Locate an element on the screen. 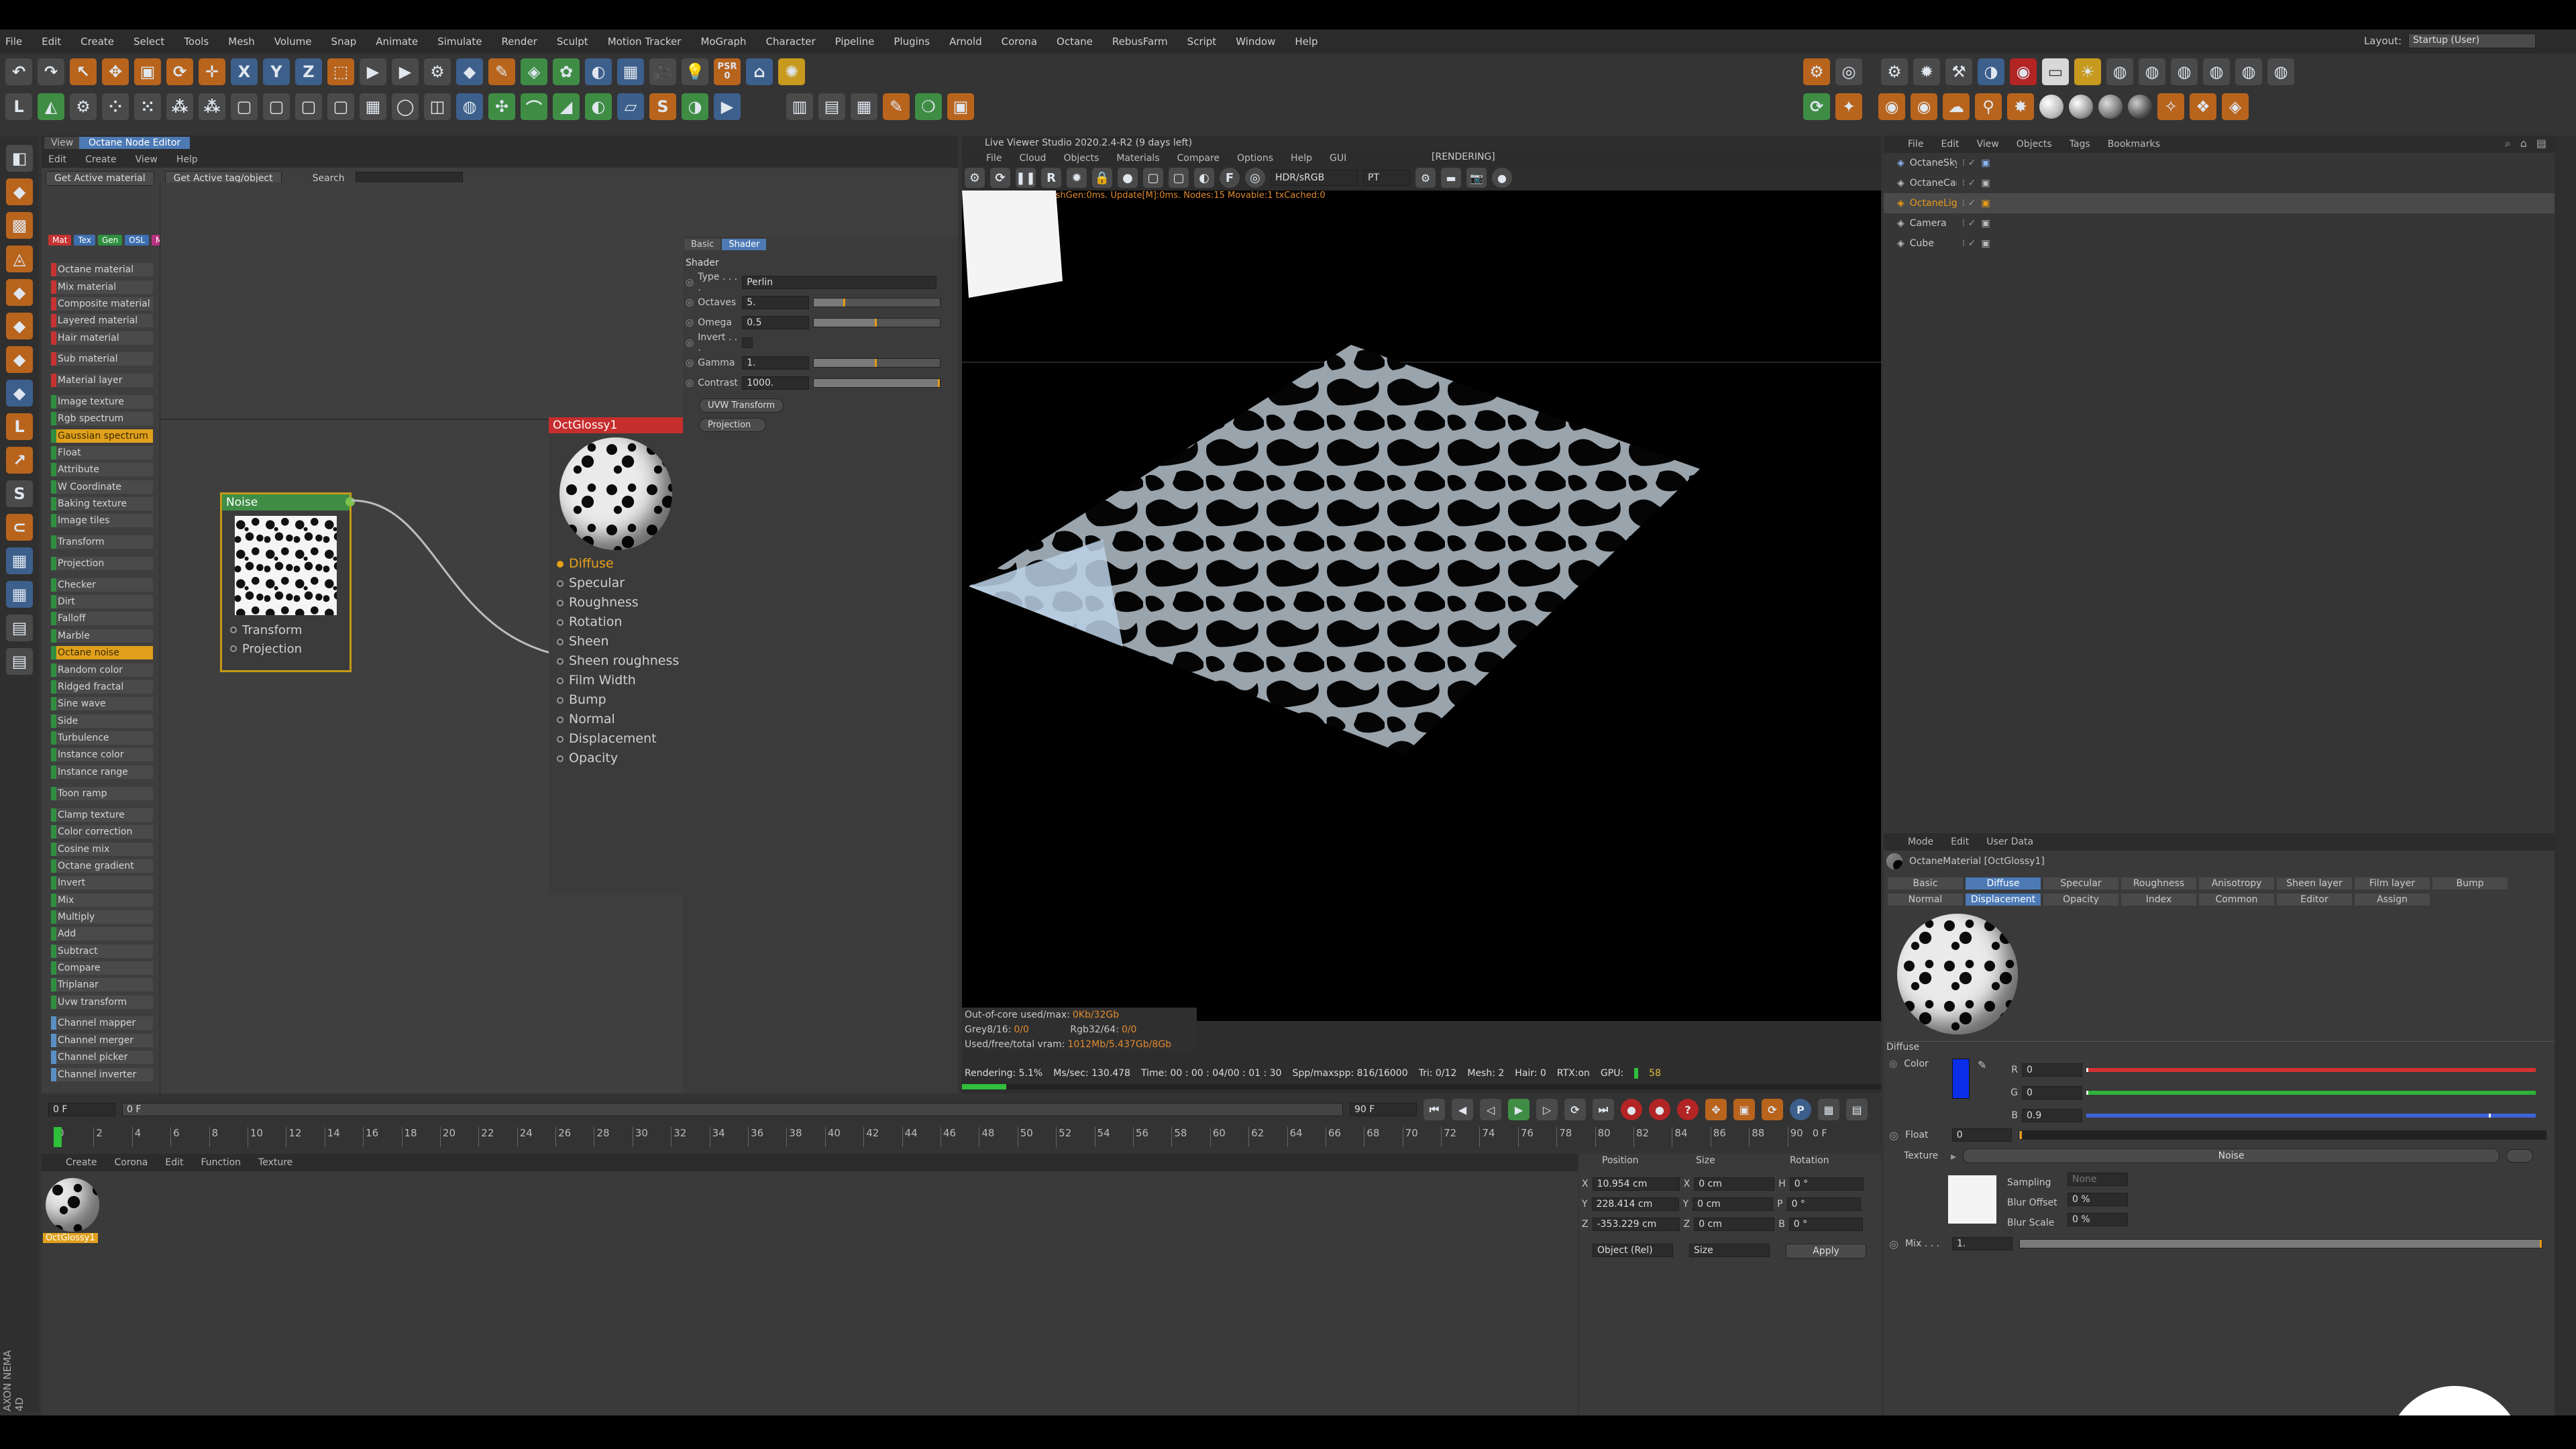 This screenshot has height=1449, width=2576. tag-icon: ▣ is located at coordinates (1985, 163).